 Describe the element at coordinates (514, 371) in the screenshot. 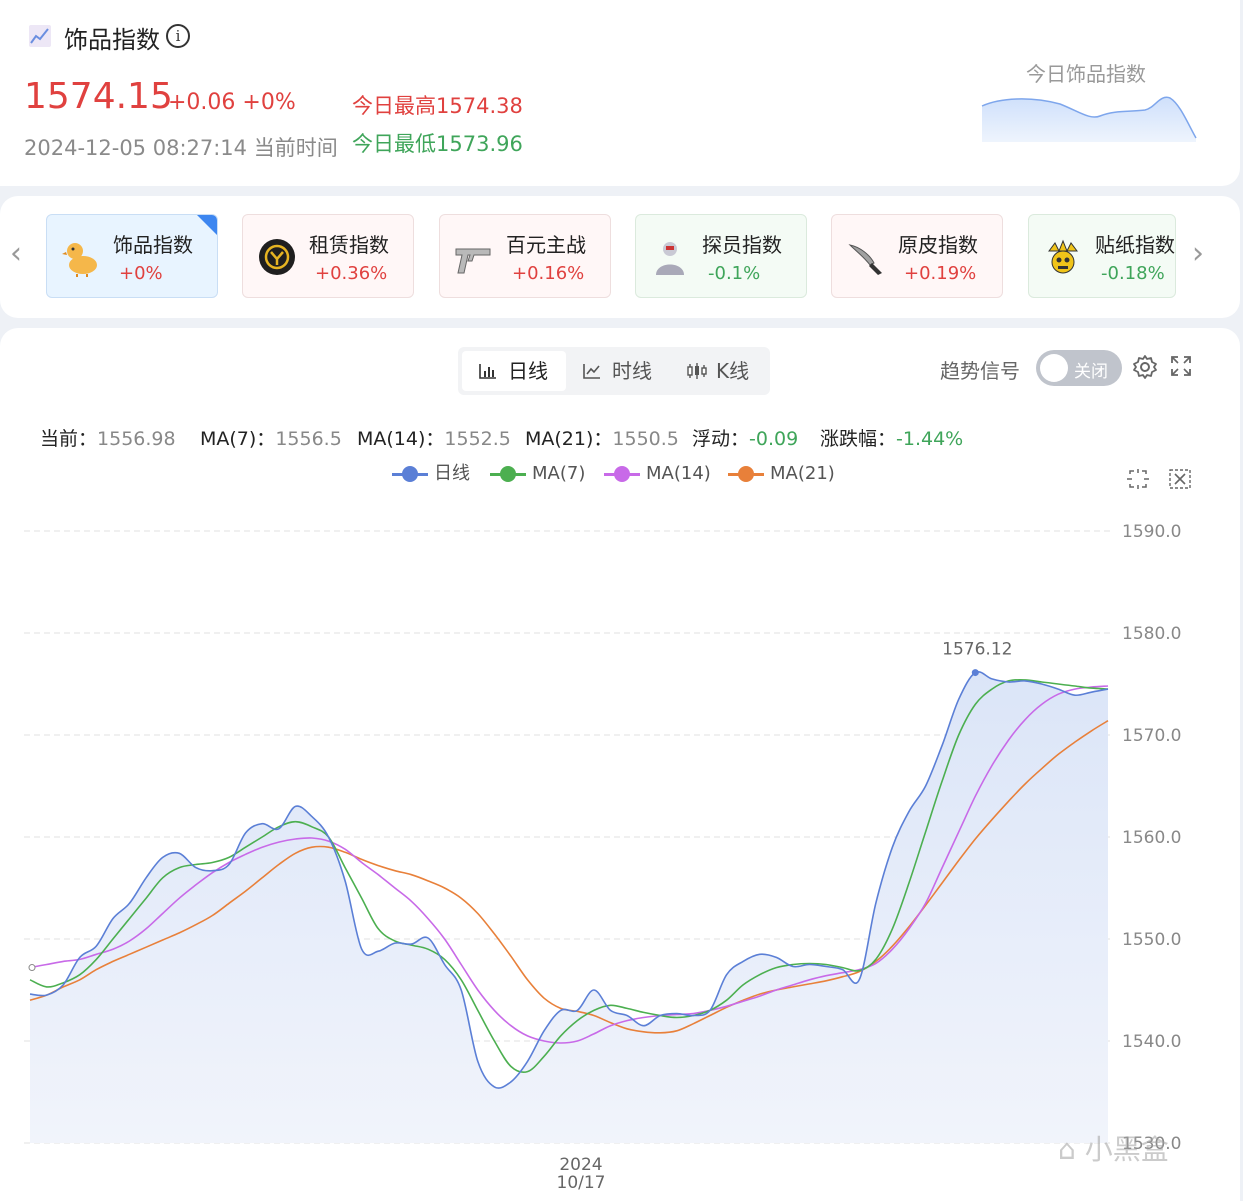

I see `tab-daily: 日线` at that location.